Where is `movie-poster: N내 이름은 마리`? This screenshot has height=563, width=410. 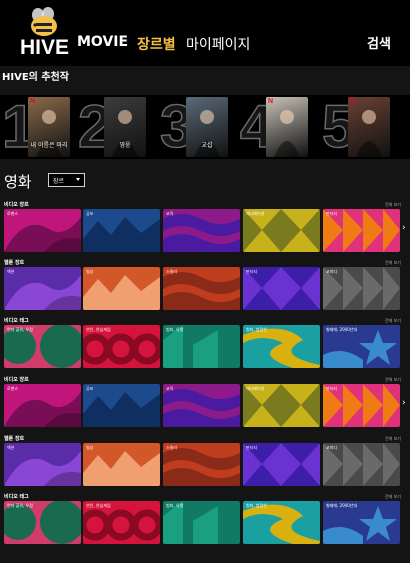 movie-poster: N내 이름은 마리 is located at coordinates (49, 127).